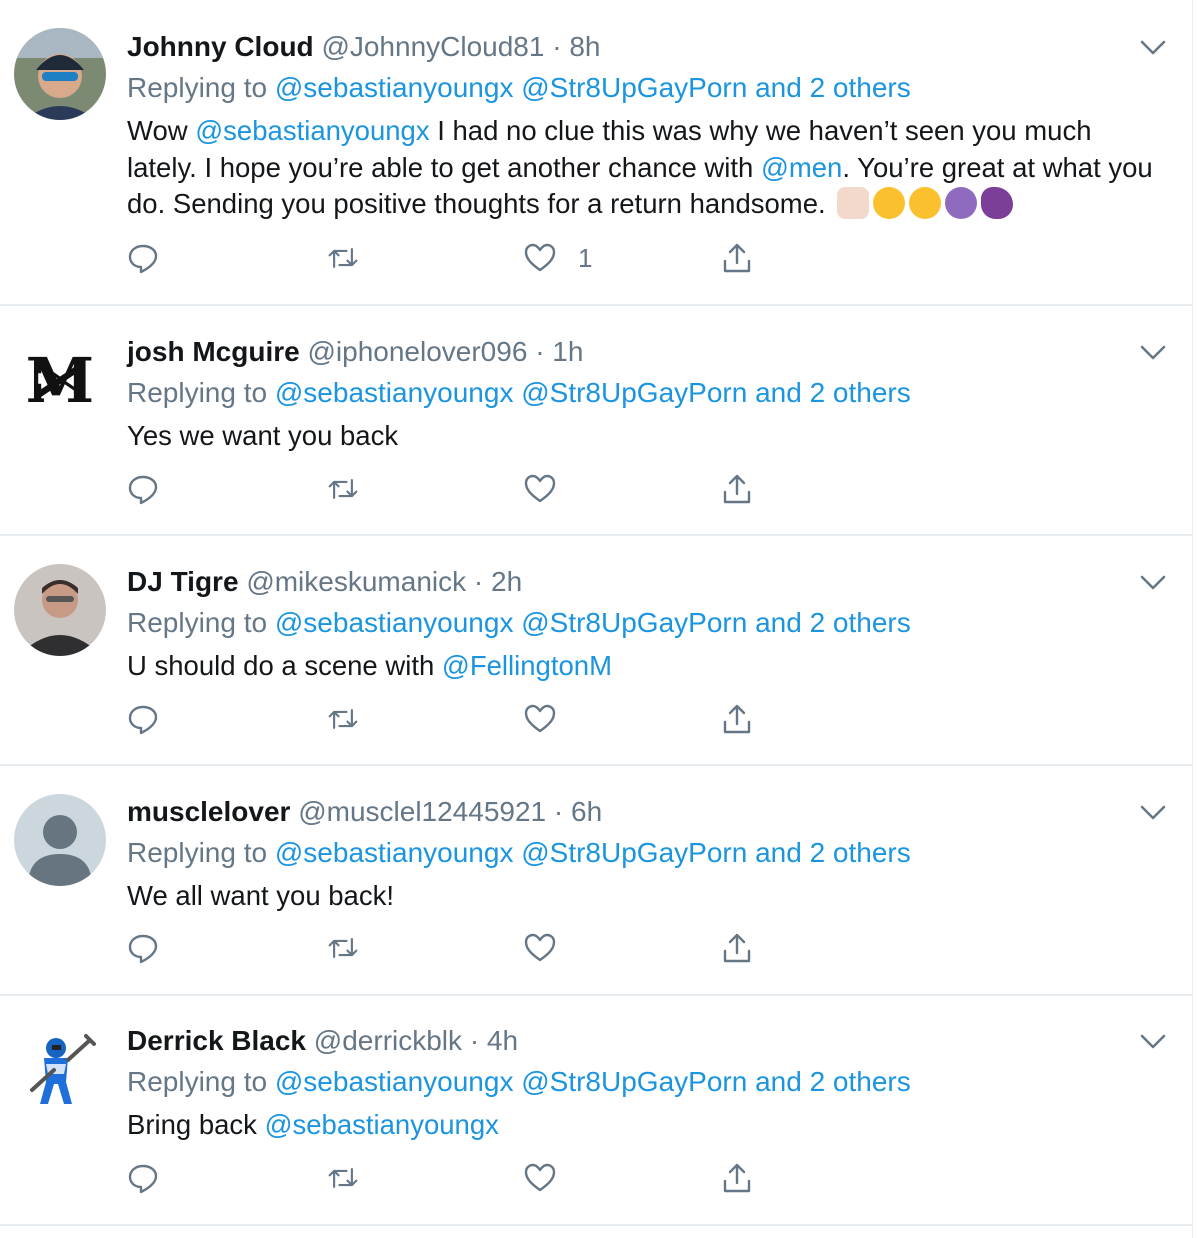 This screenshot has height=1238, width=1198. What do you see at coordinates (997, 203) in the screenshot?
I see `eggplant-icon` at bounding box center [997, 203].